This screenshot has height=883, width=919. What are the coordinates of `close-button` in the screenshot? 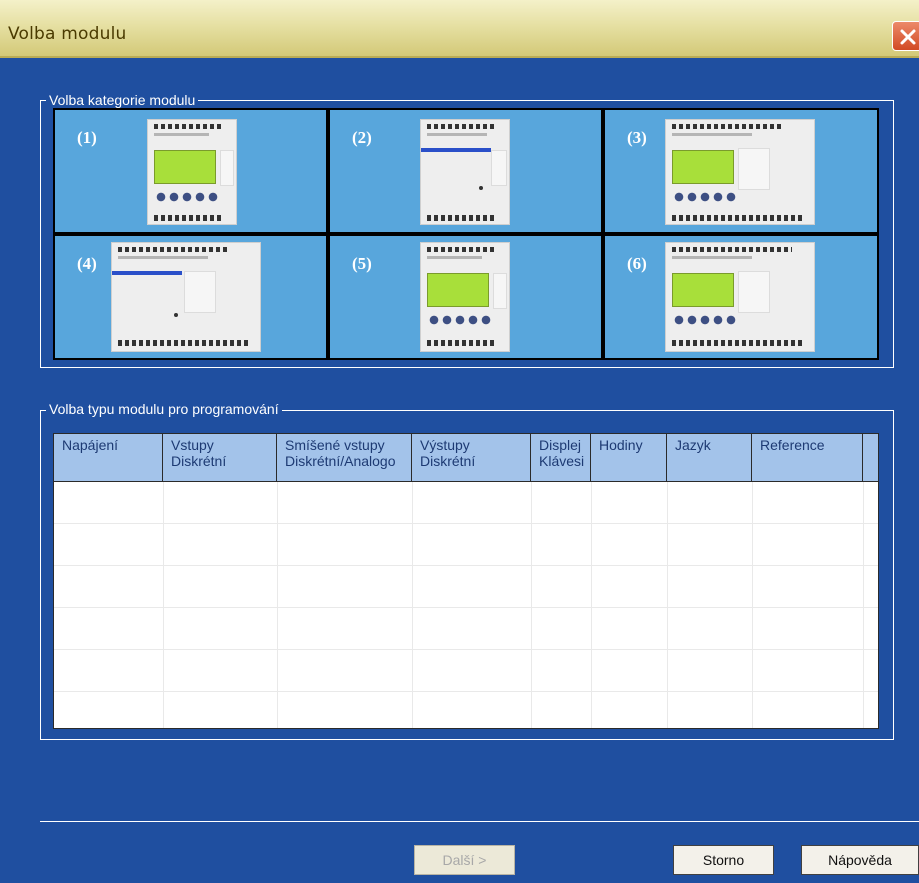 It's located at (905, 36).